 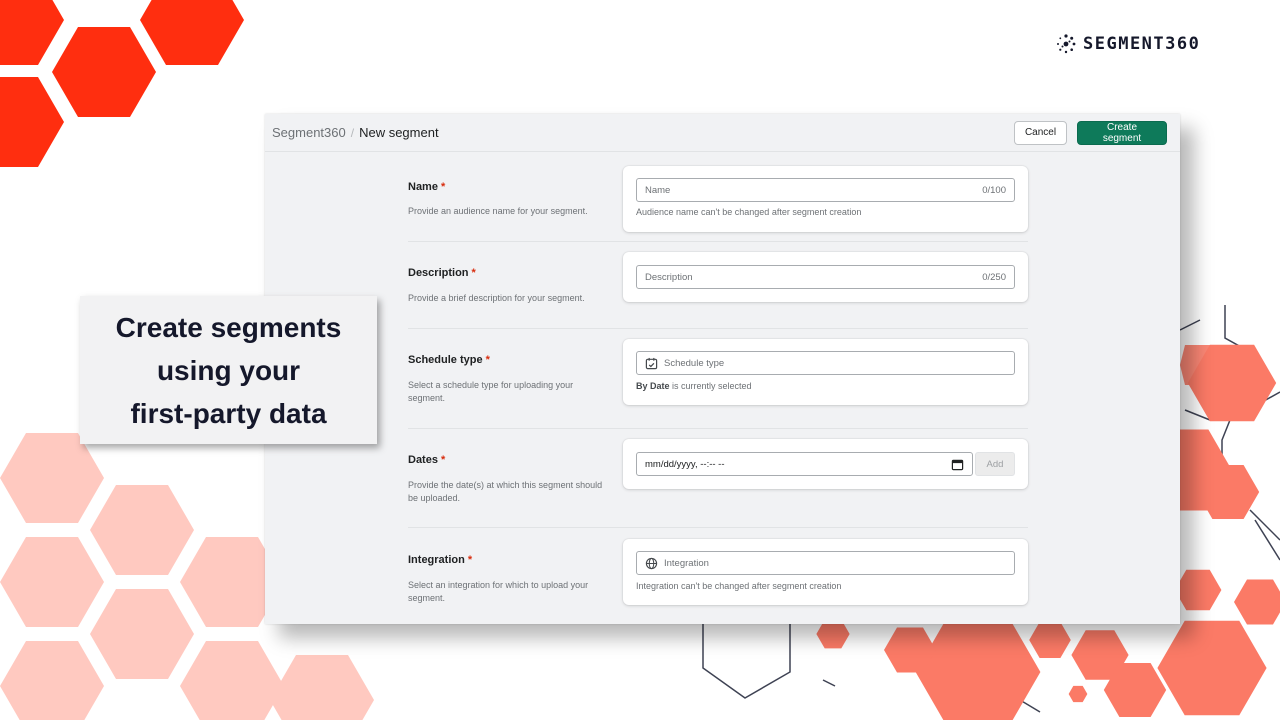 What do you see at coordinates (995, 464) in the screenshot?
I see `add-date-button: Add` at bounding box center [995, 464].